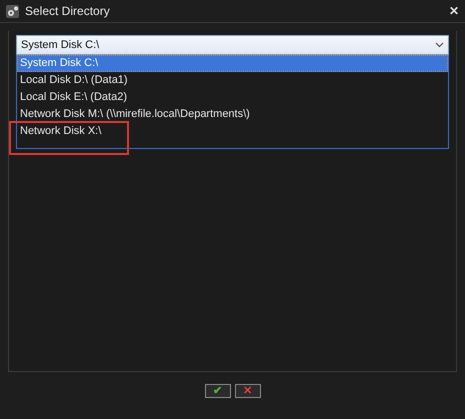 This screenshot has height=419, width=465. Describe the element at coordinates (68, 11) in the screenshot. I see `window-title: Select Directory` at that location.